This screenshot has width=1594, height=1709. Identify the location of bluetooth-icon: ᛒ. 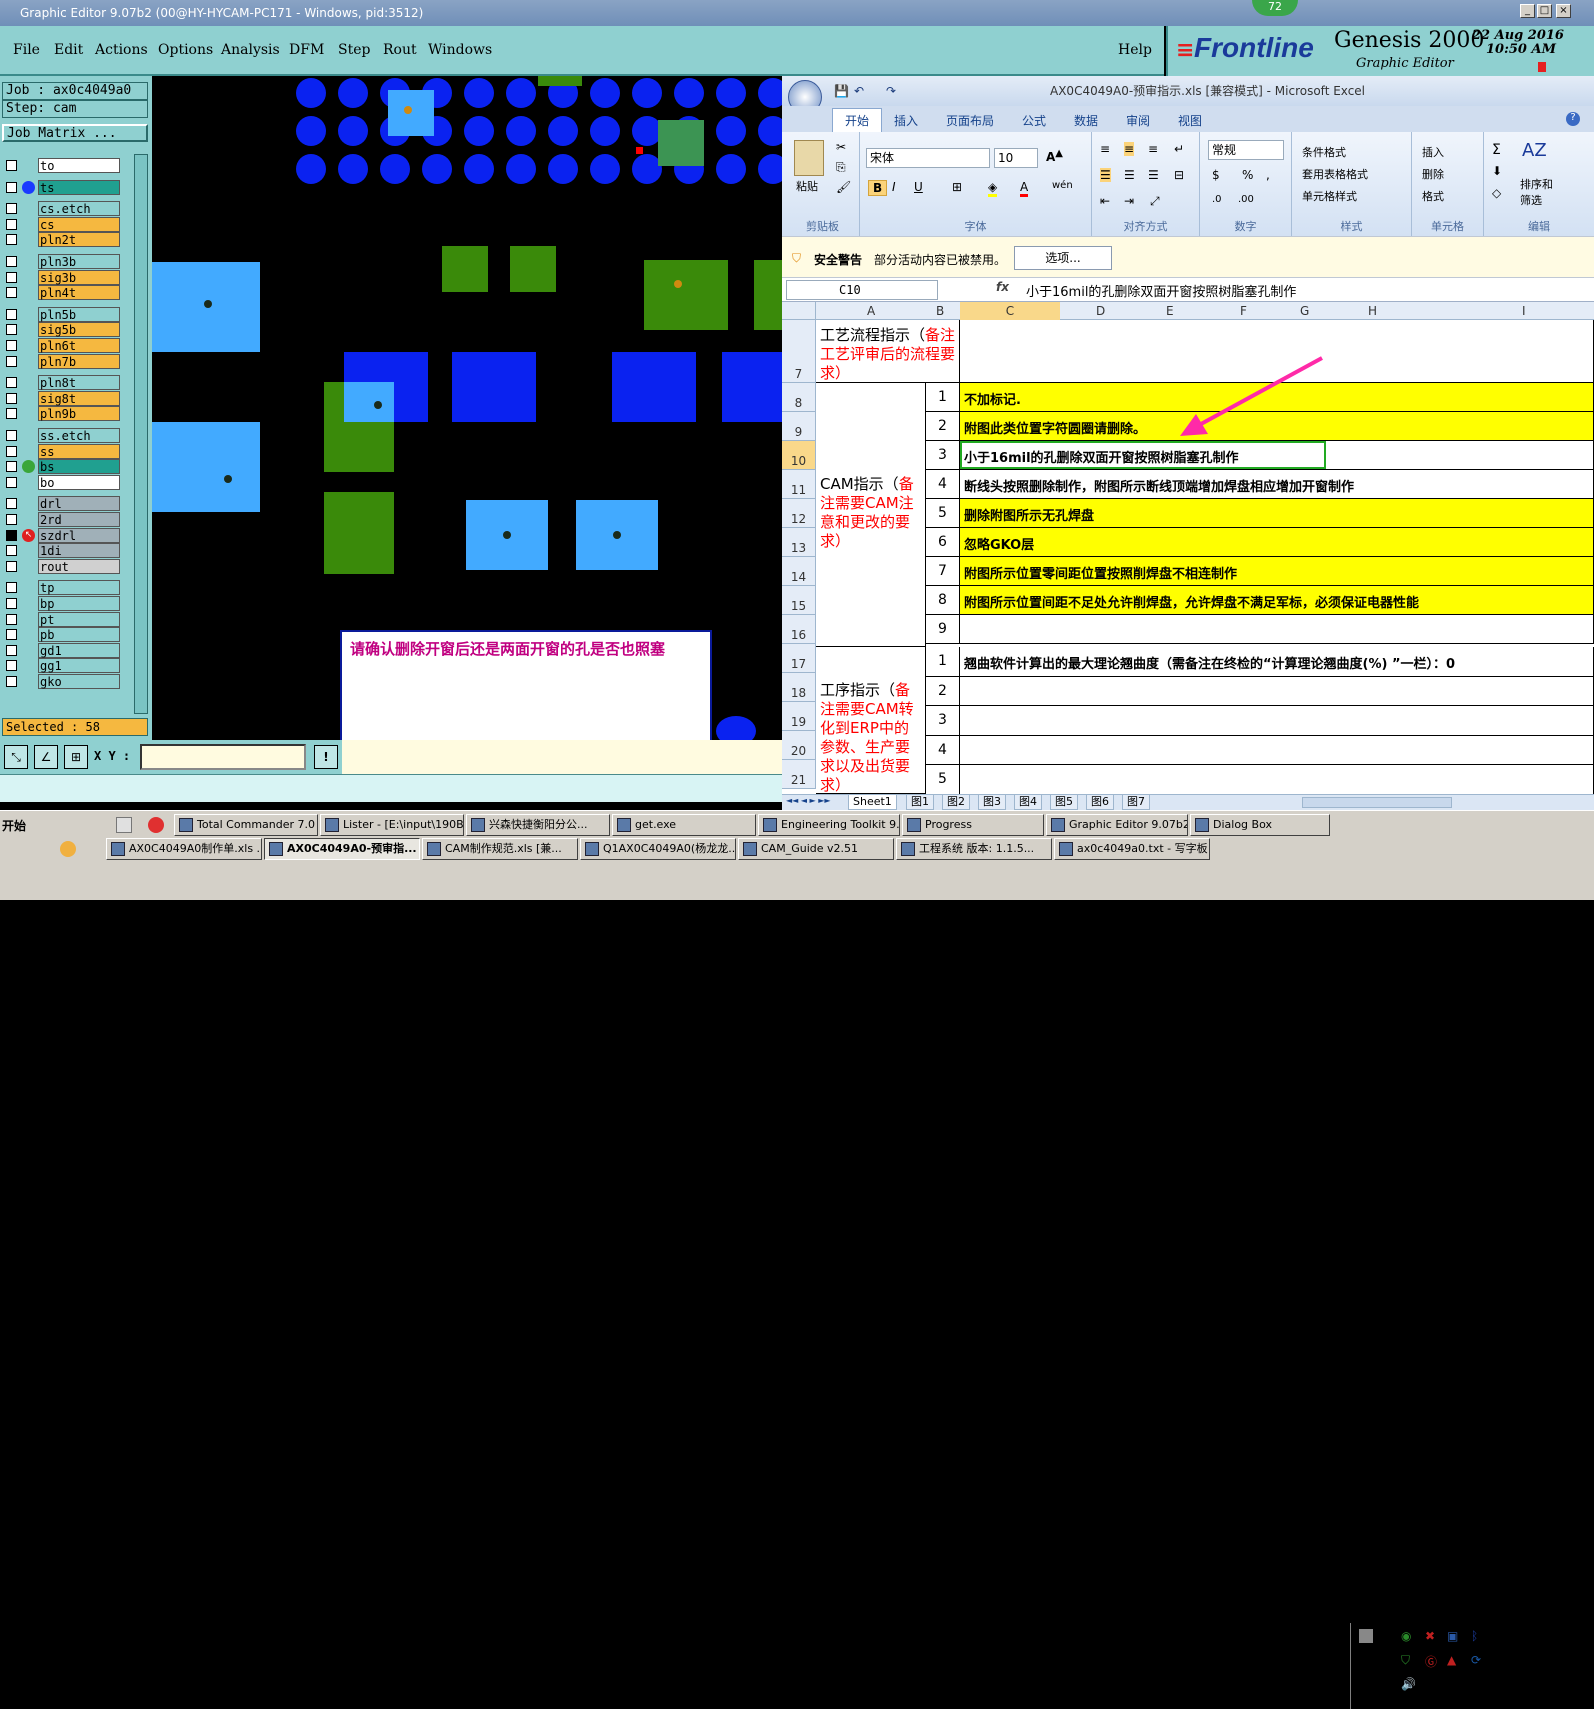
(1474, 1636).